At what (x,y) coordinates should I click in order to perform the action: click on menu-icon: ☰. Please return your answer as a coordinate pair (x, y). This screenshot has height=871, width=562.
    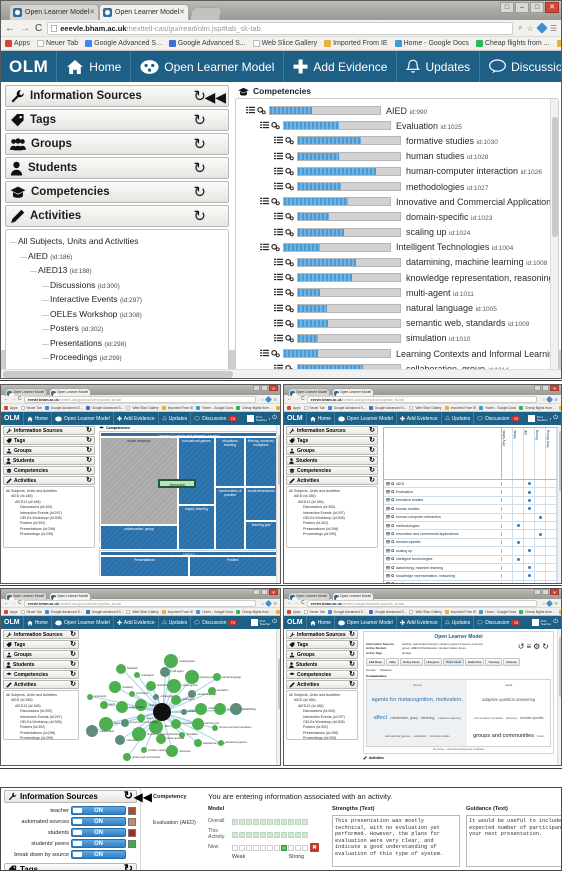
    Looking at the image, I should click on (556, 399).